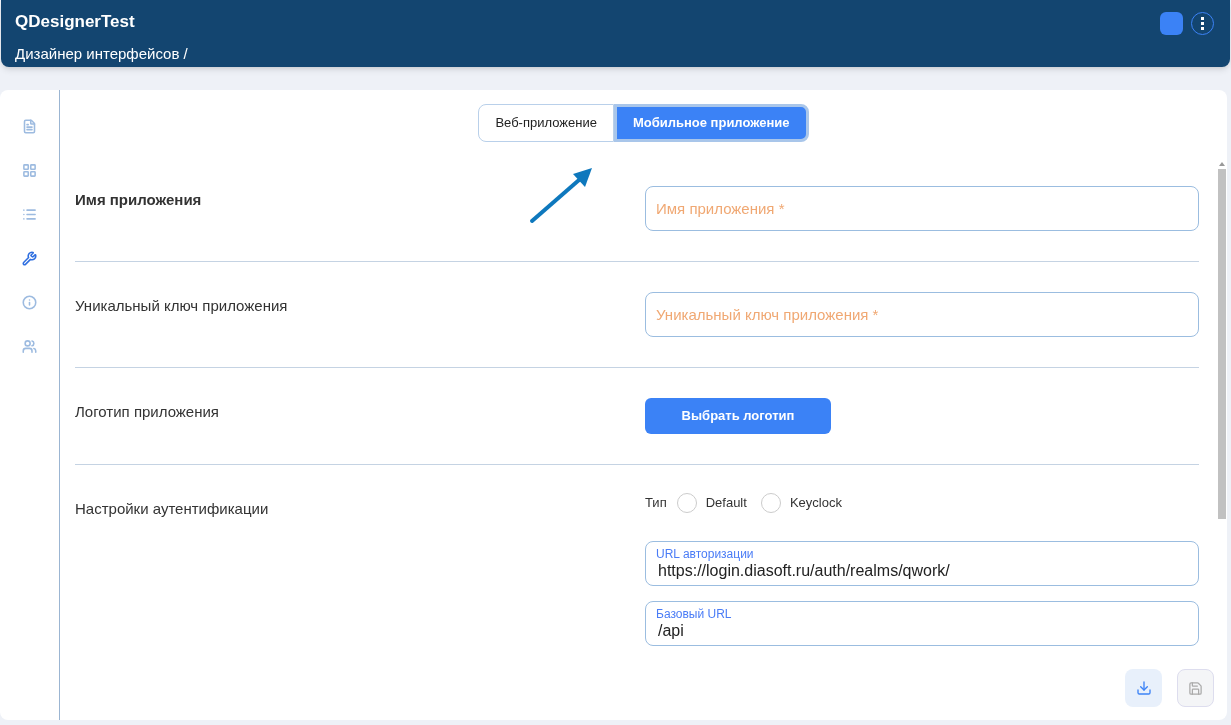  What do you see at coordinates (75, 22) in the screenshot?
I see `app-title: QDesignerTest` at bounding box center [75, 22].